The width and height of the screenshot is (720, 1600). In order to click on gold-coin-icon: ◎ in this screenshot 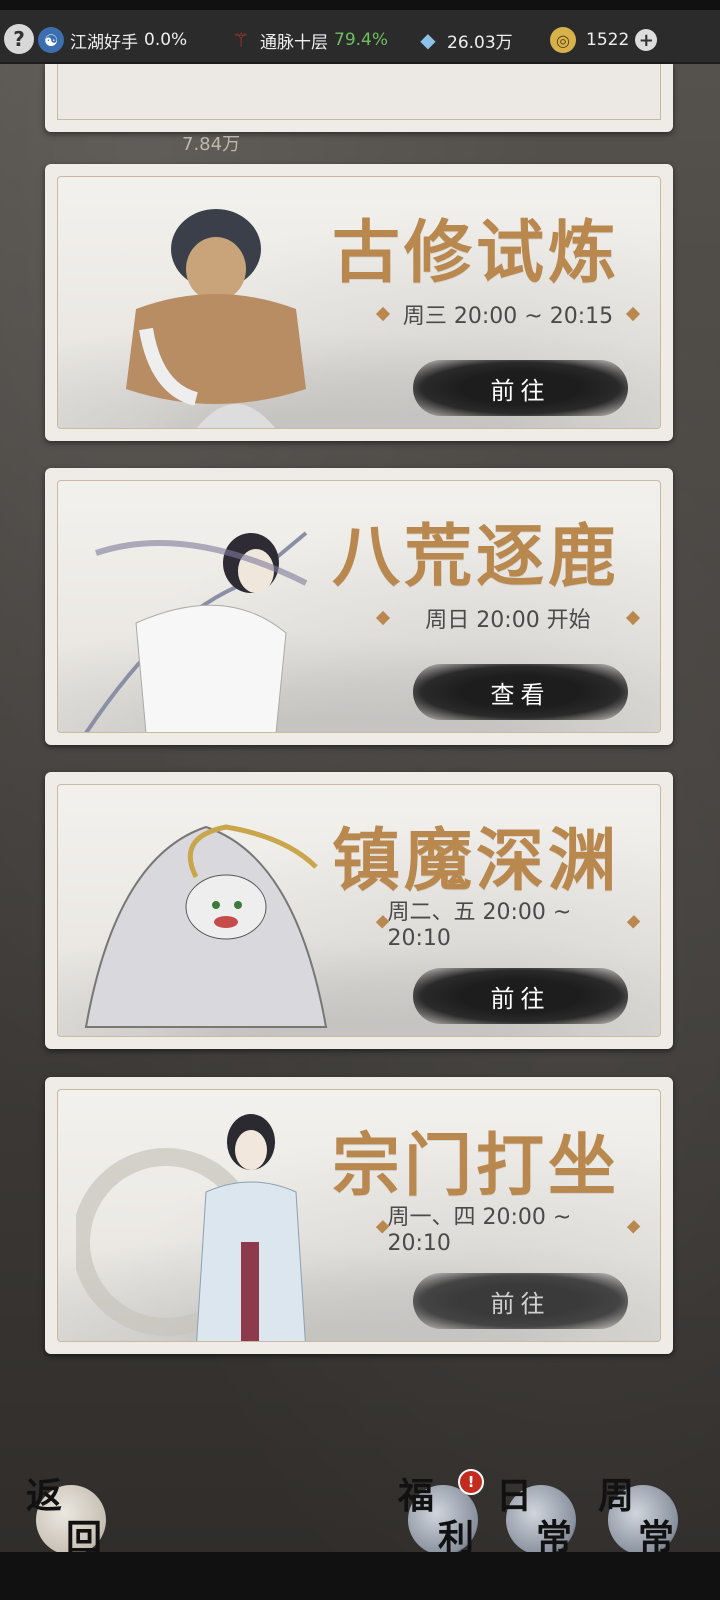, I will do `click(563, 40)`.